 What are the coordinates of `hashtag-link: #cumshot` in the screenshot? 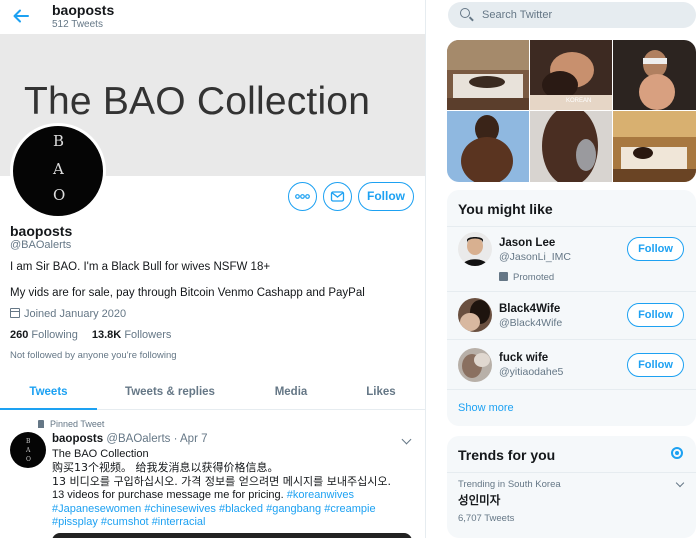 It's located at (125, 522).